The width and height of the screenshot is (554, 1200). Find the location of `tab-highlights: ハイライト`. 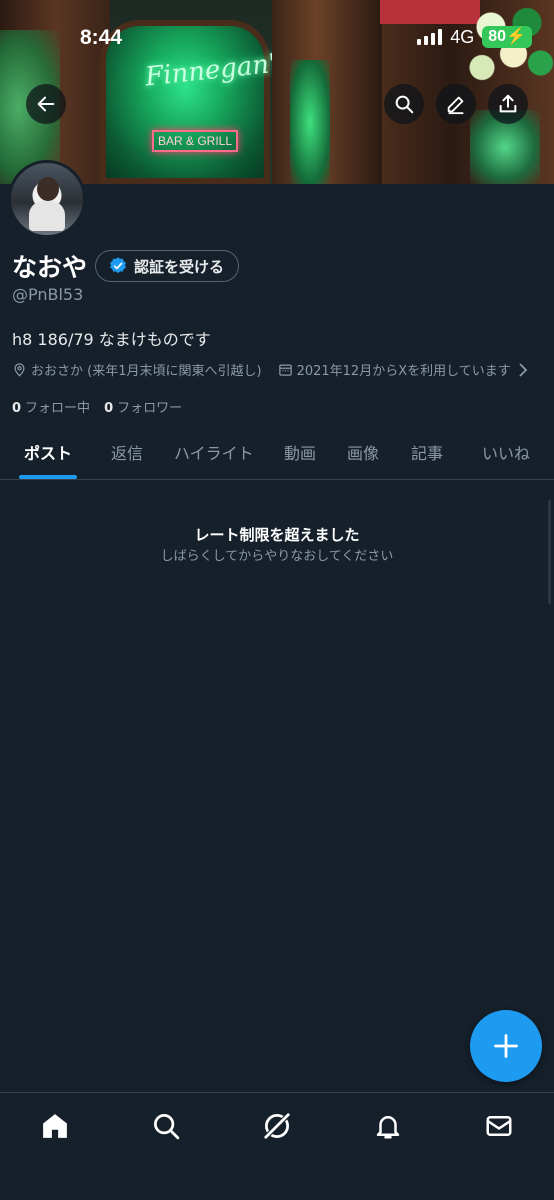

tab-highlights: ハイライト is located at coordinates (214, 452).